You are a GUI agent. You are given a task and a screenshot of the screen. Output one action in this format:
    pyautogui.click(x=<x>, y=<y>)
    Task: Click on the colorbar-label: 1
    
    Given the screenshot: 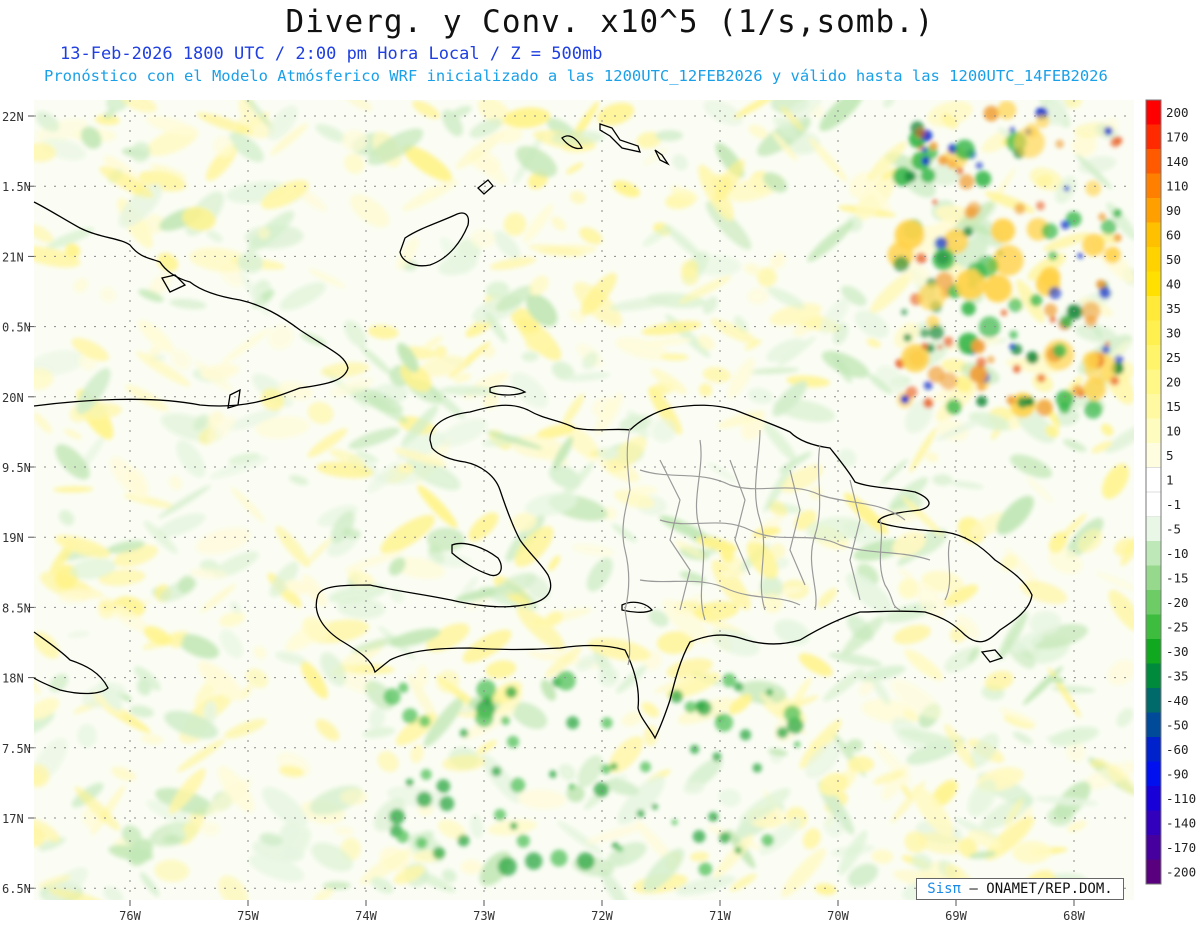 What is the action you would take?
    pyautogui.click(x=1170, y=480)
    